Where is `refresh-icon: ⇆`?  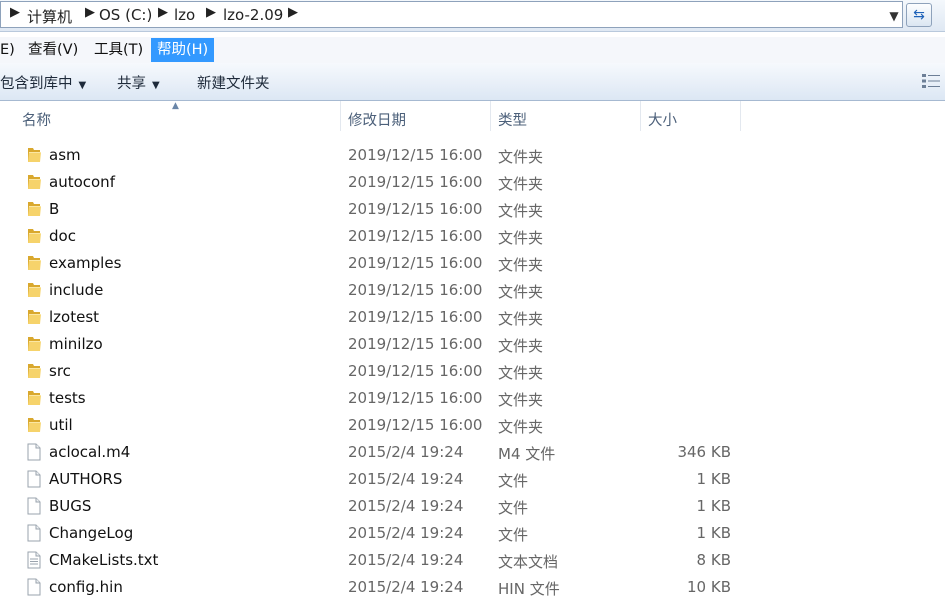 refresh-icon: ⇆ is located at coordinates (919, 15).